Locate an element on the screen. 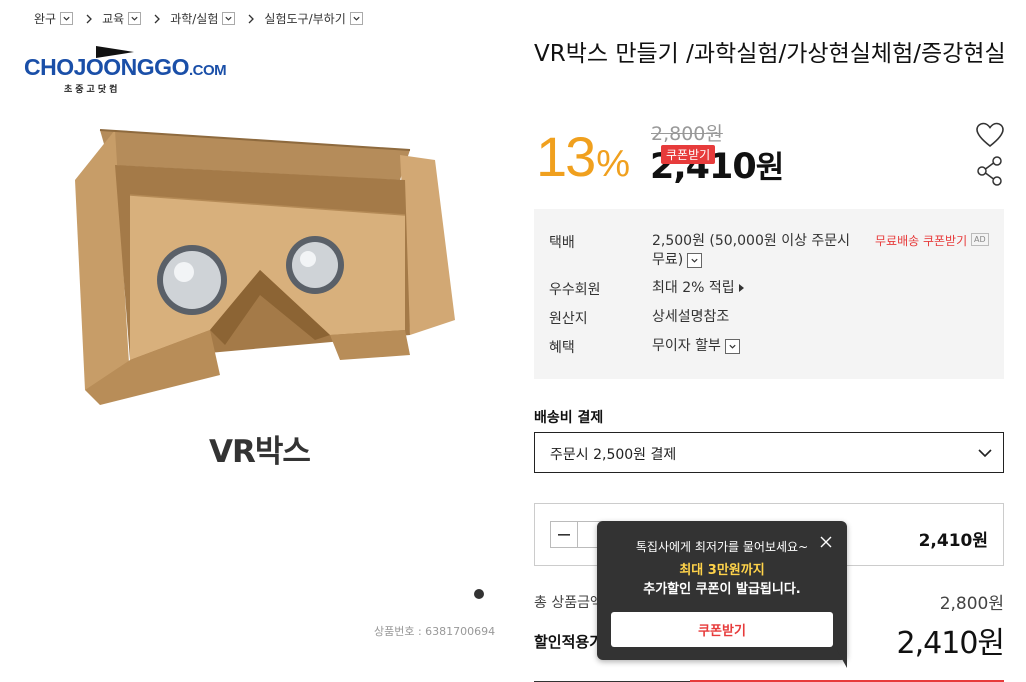 This screenshot has width=1026, height=682. info-value: 상세설명참조 is located at coordinates (691, 317).